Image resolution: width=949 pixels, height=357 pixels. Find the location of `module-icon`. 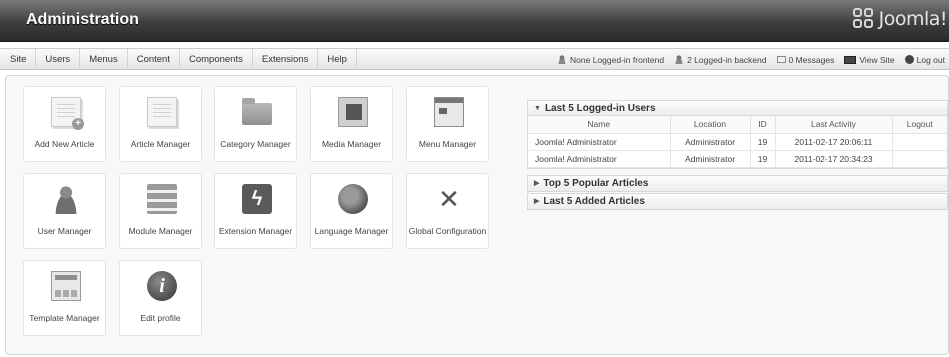

module-icon is located at coordinates (162, 199).